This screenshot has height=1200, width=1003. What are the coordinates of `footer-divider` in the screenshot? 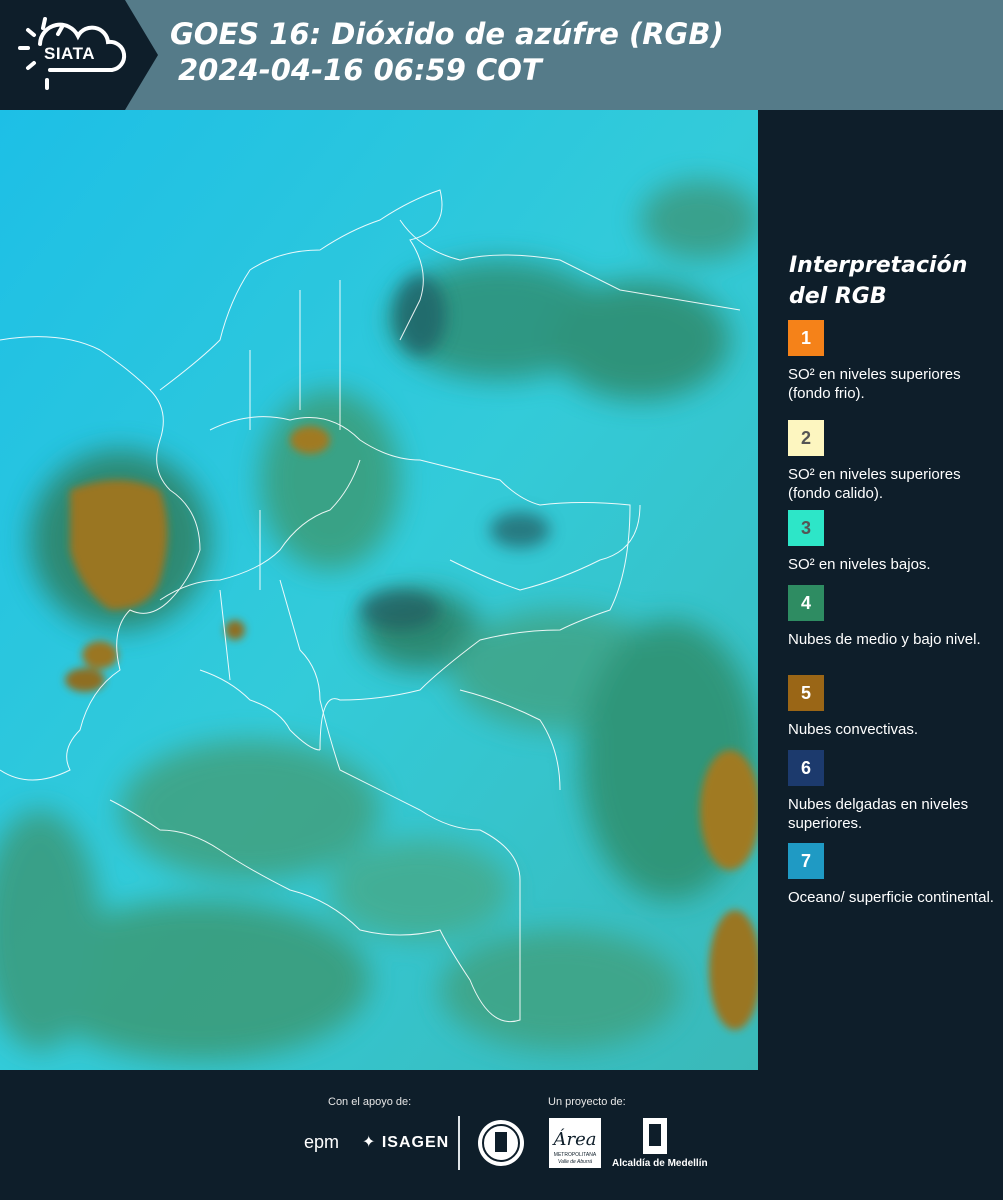 It's located at (459, 1143).